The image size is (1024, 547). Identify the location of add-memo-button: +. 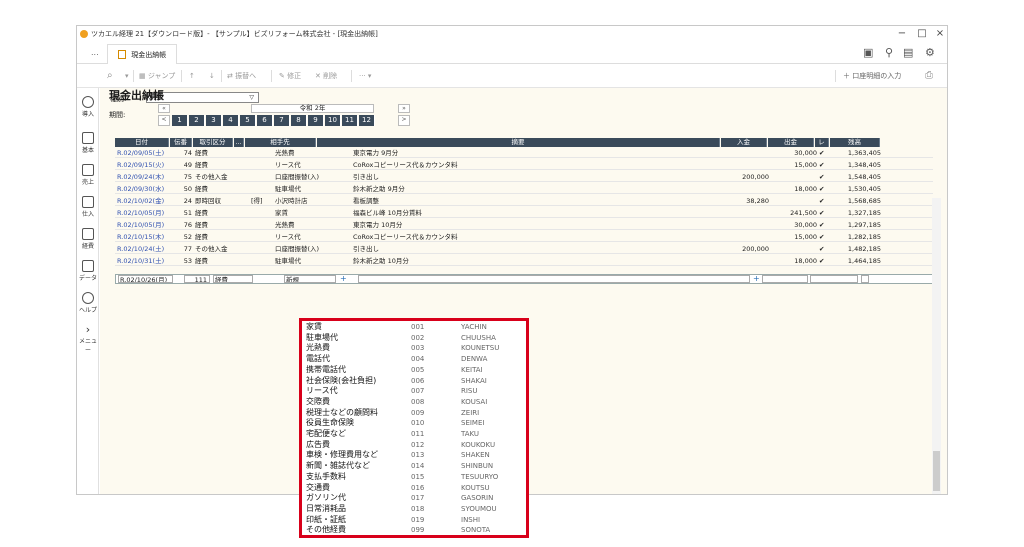
(756, 279).